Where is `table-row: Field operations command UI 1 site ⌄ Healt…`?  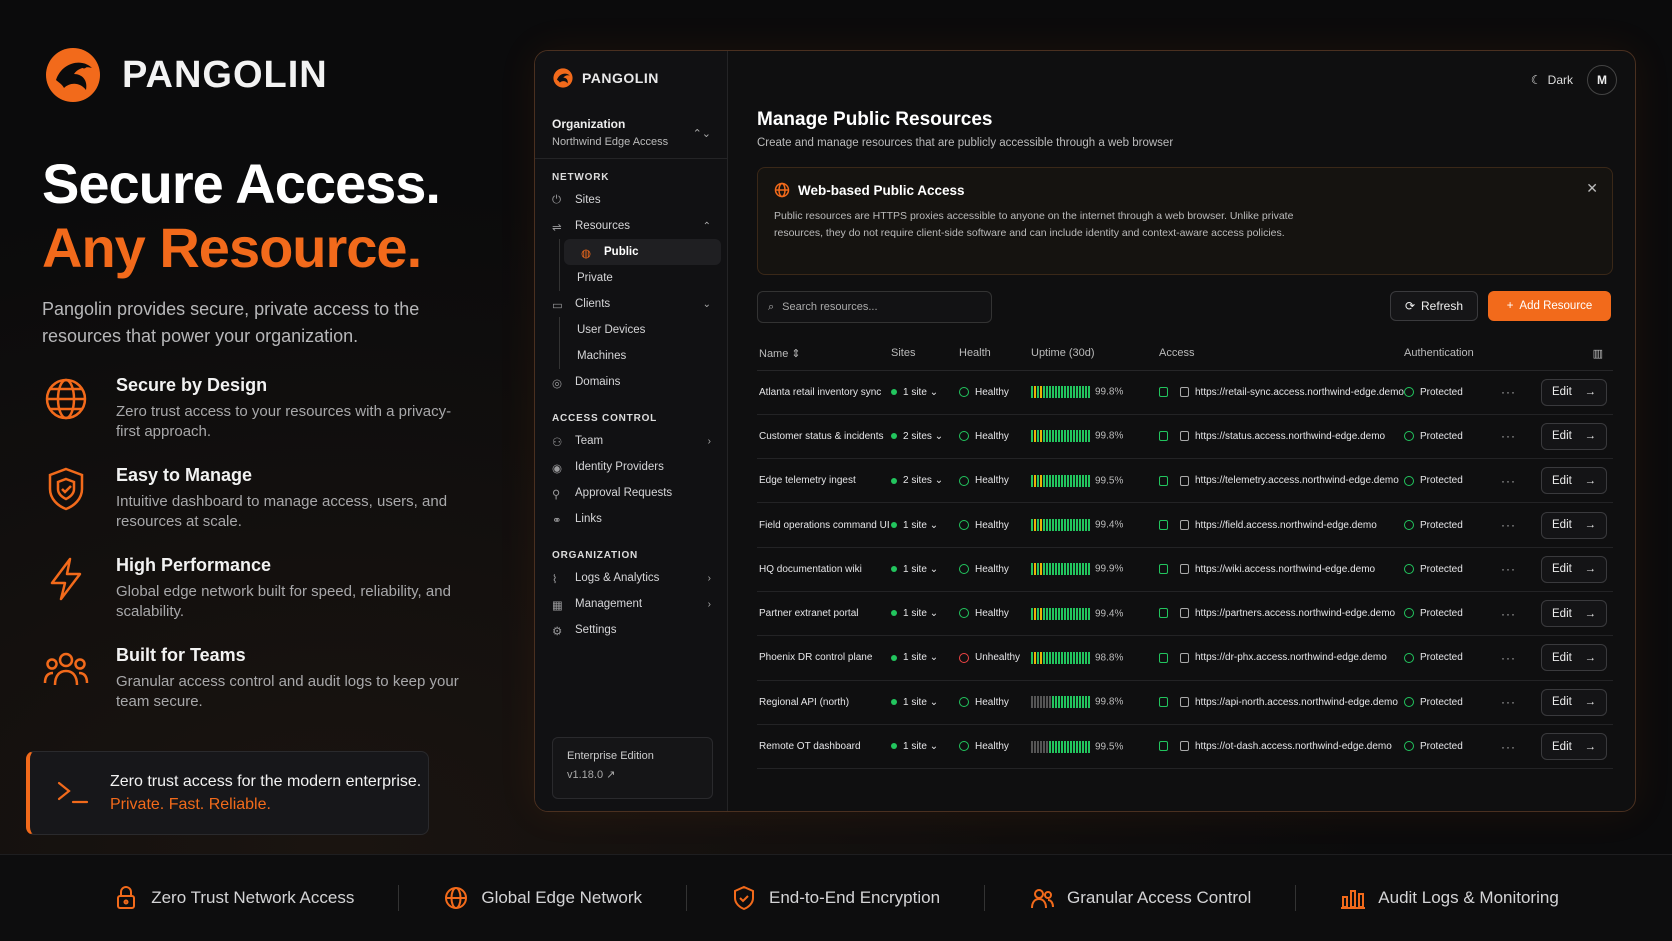 table-row: Field operations command UI 1 site ⌄ Healt… is located at coordinates (1185, 525).